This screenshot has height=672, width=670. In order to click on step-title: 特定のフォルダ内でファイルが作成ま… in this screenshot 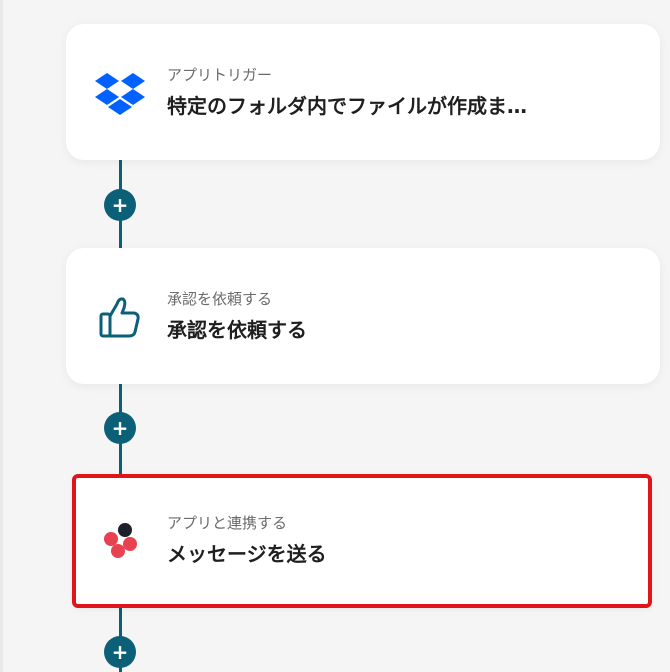, I will do `click(347, 106)`.